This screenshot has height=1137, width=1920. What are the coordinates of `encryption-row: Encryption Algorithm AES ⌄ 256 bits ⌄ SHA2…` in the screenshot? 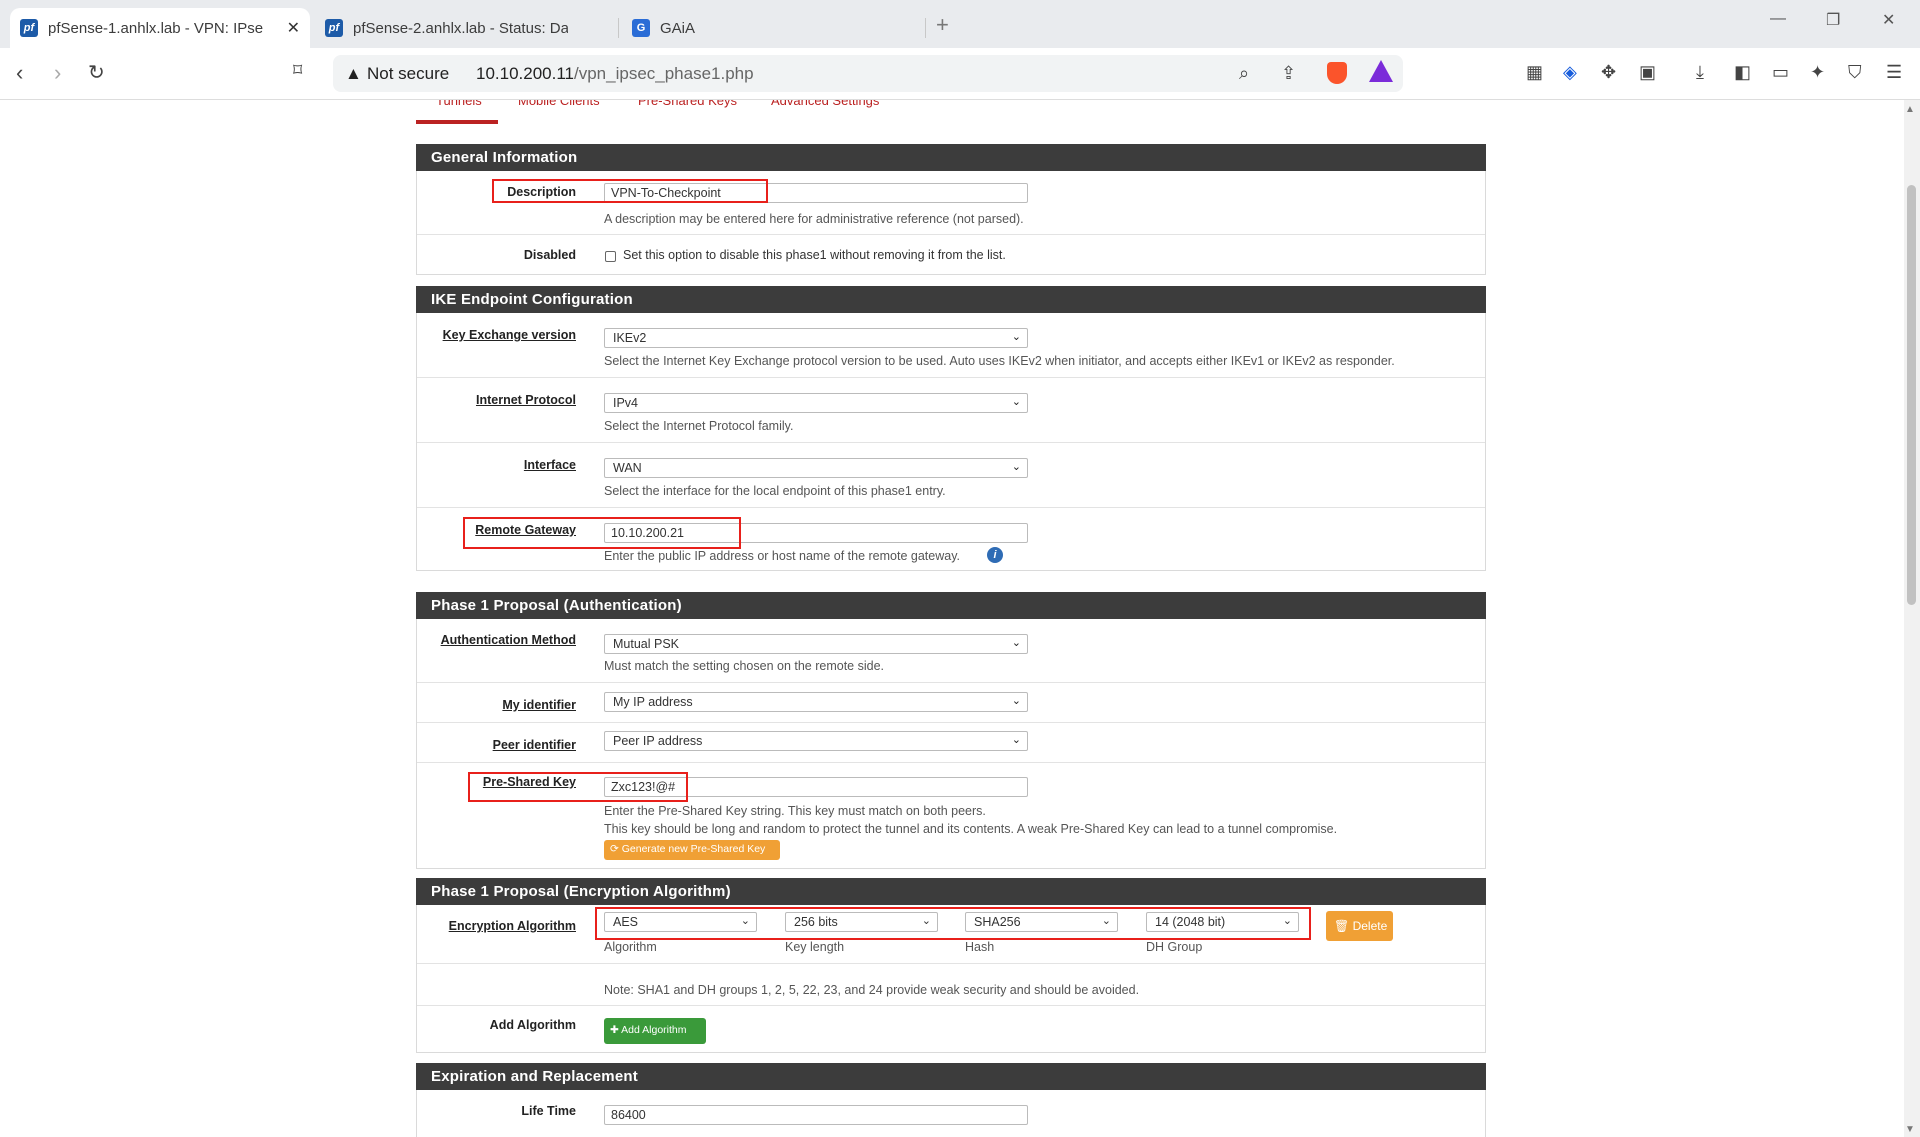 It's located at (951, 934).